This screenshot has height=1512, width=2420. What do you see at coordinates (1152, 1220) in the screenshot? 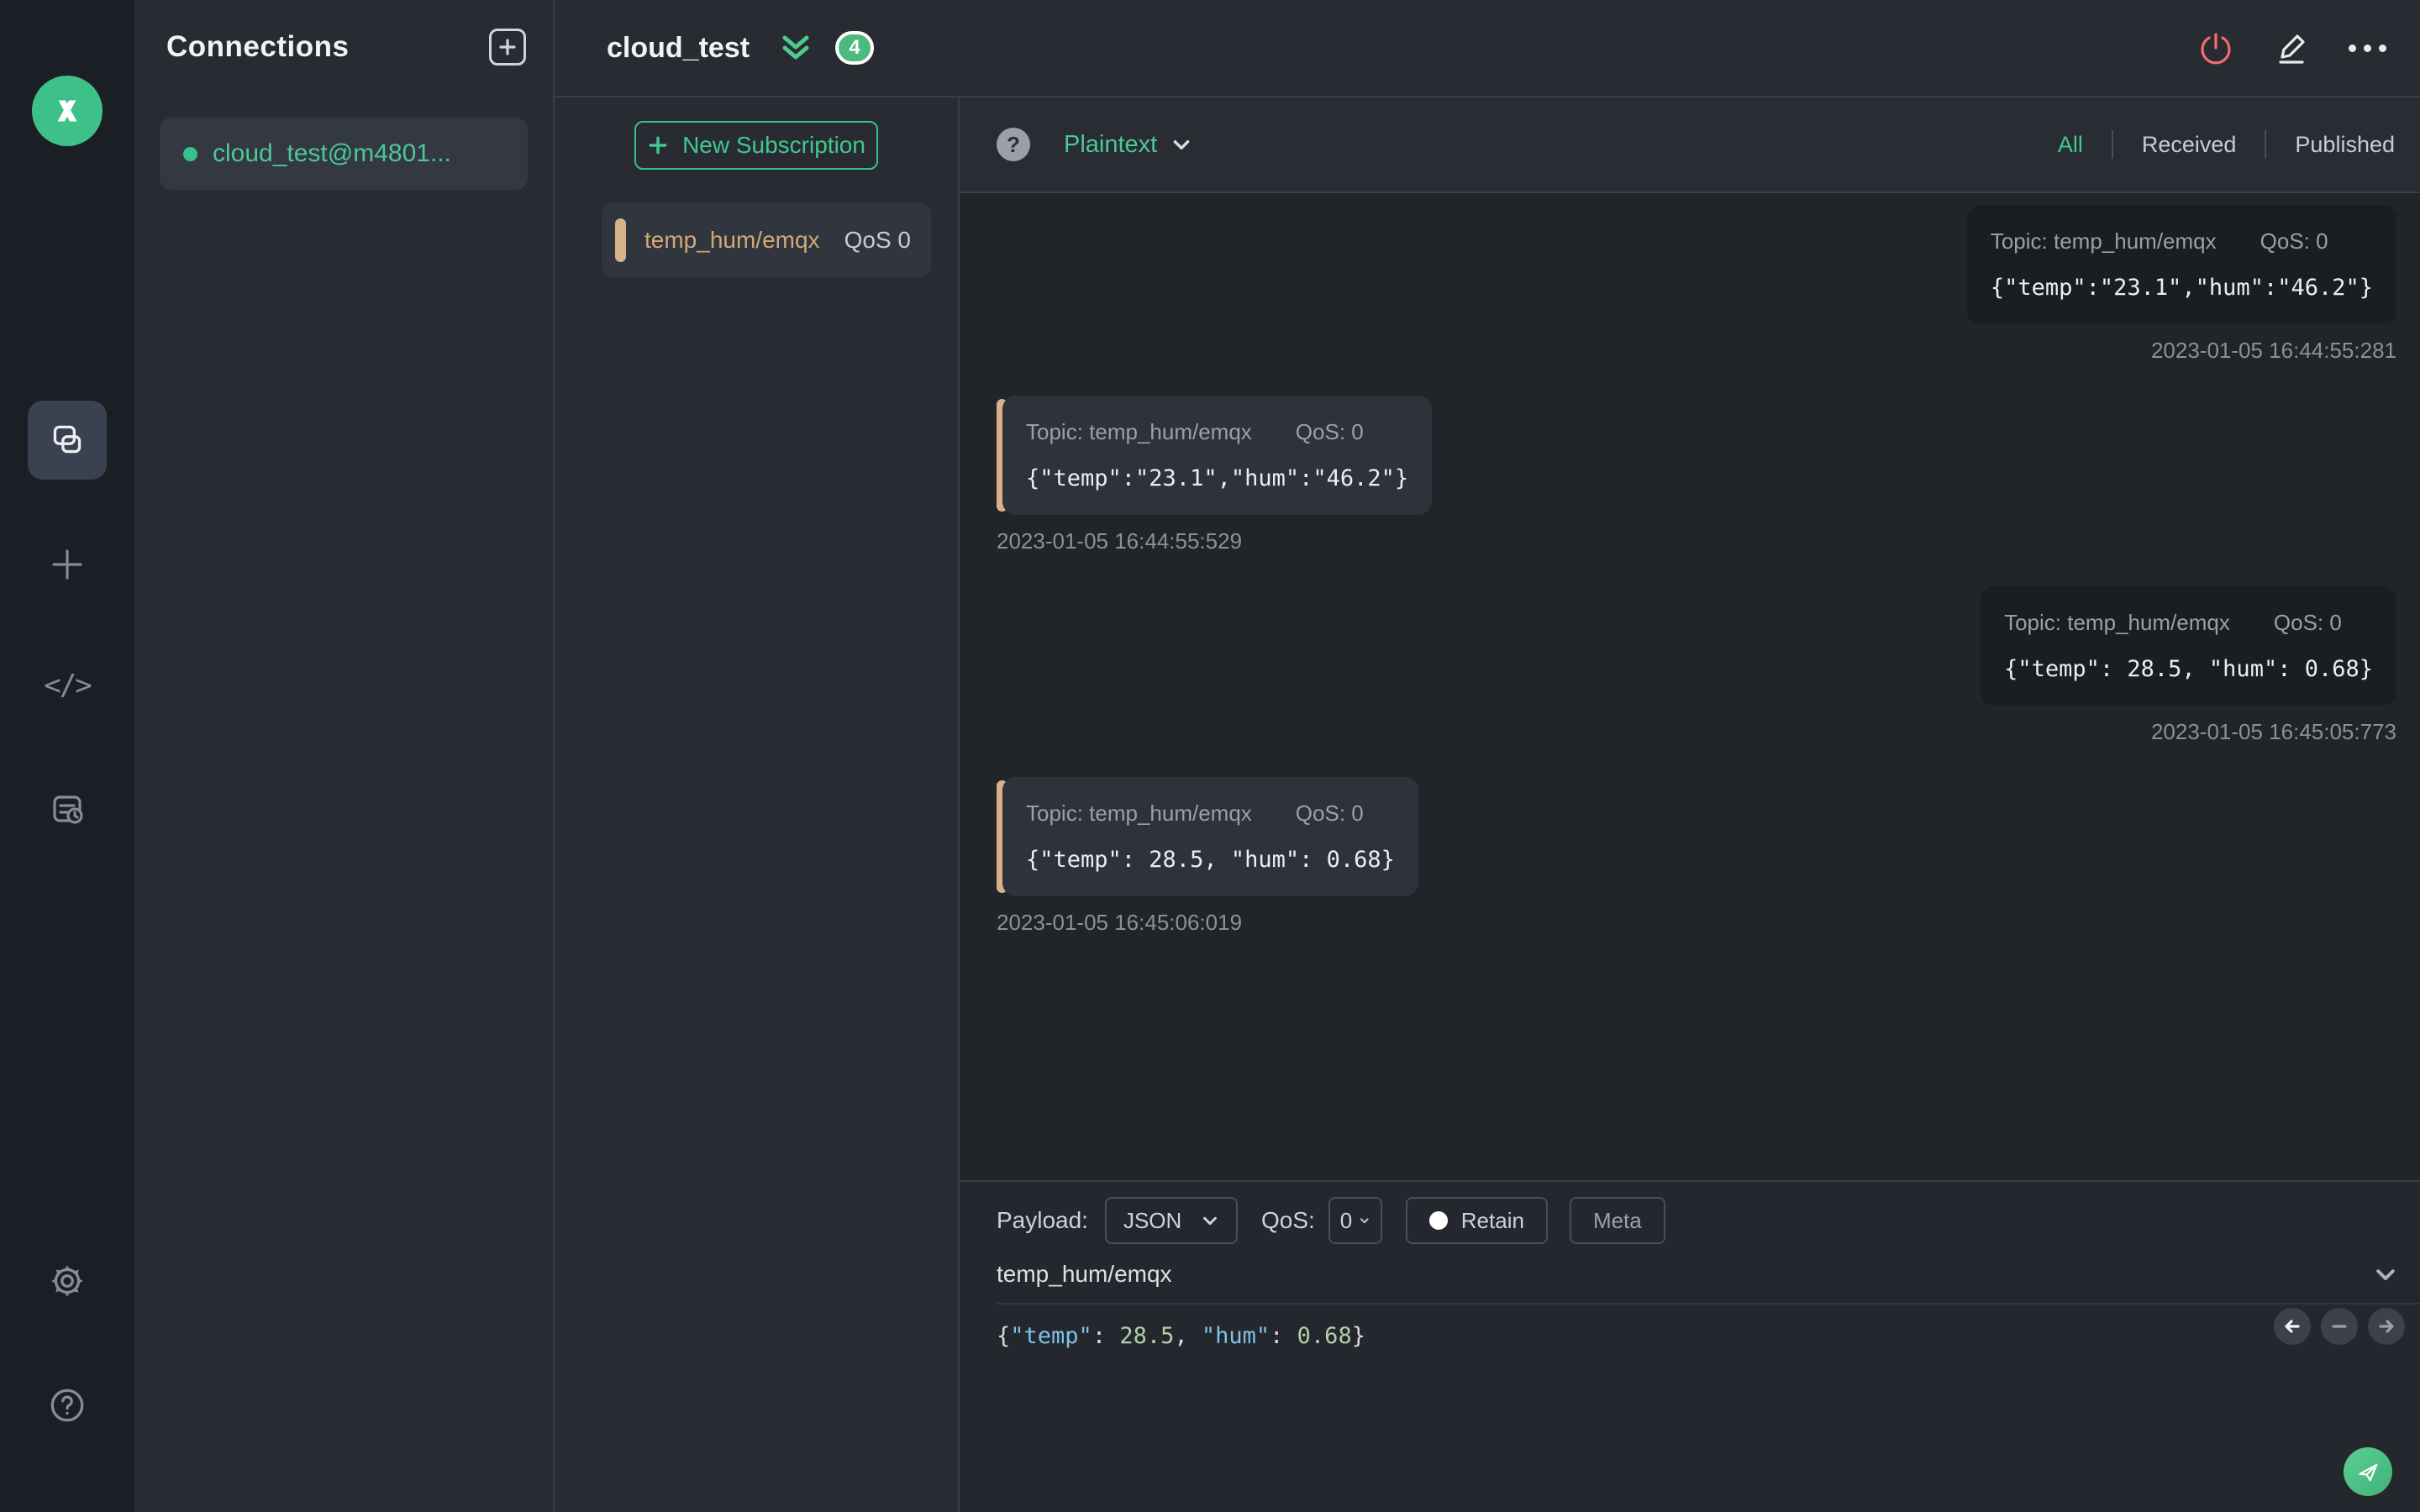
I see `payload-format-value: JSON` at bounding box center [1152, 1220].